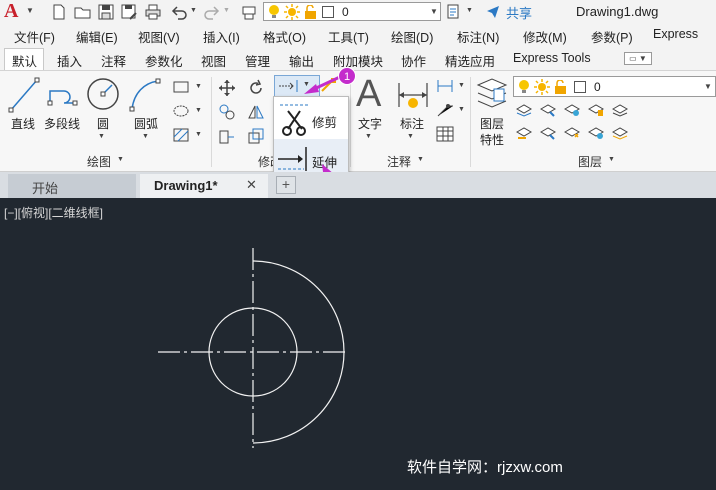 Image resolution: width=716 pixels, height=490 pixels. I want to click on ribbon-tab-annotate: 注释, so click(113, 60).